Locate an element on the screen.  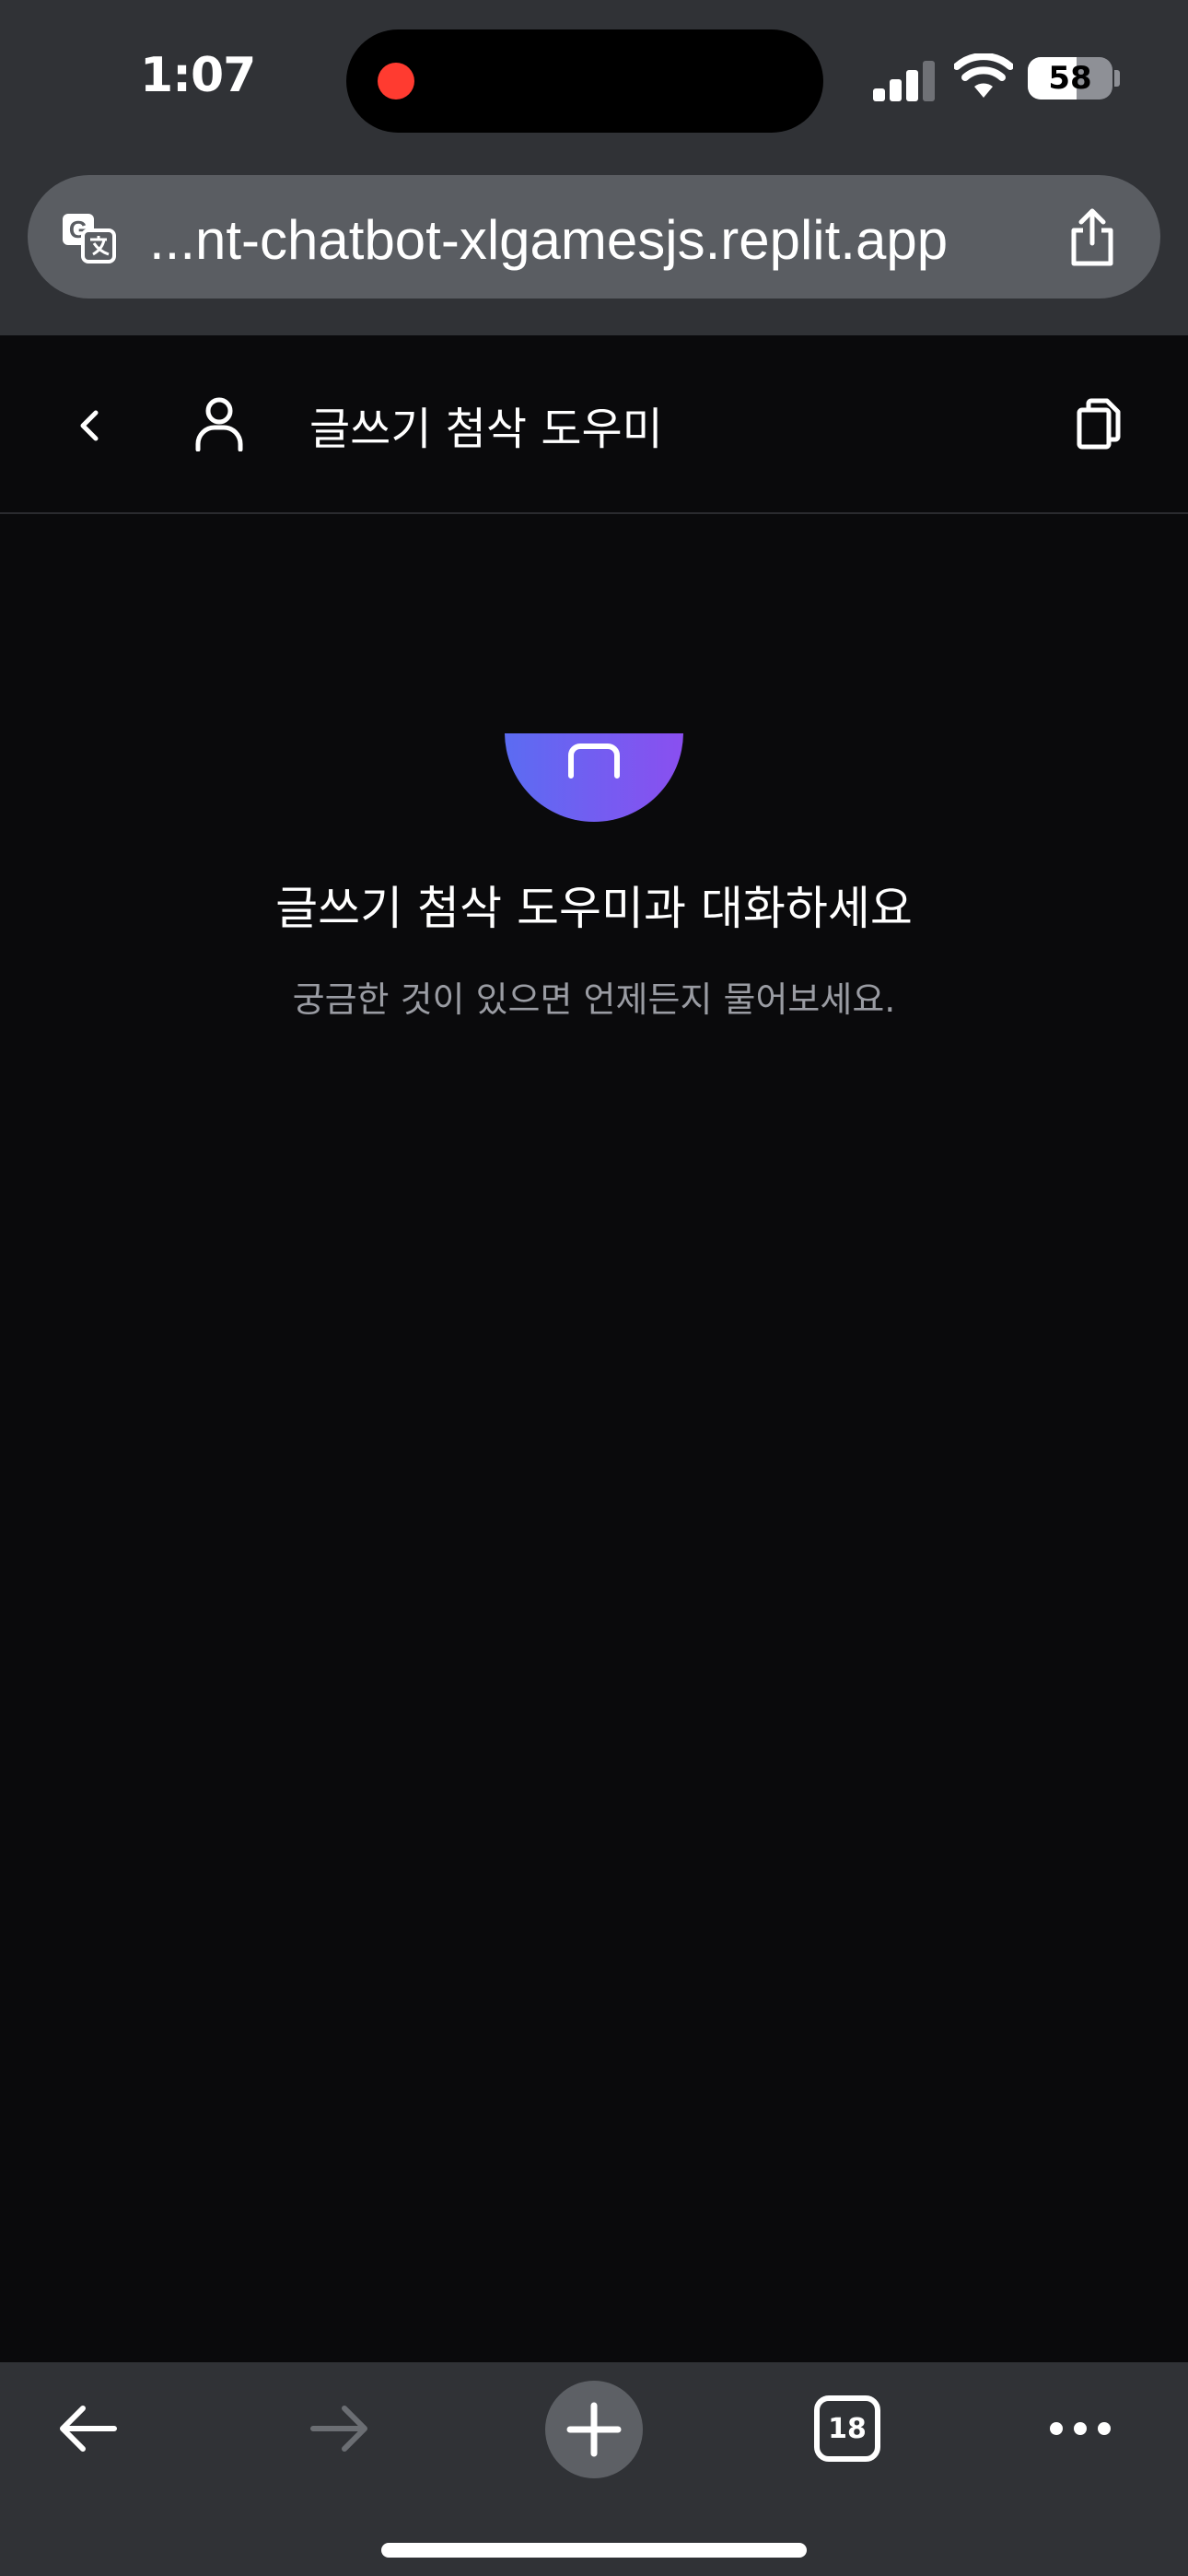
home-indicator is located at coordinates (594, 2550).